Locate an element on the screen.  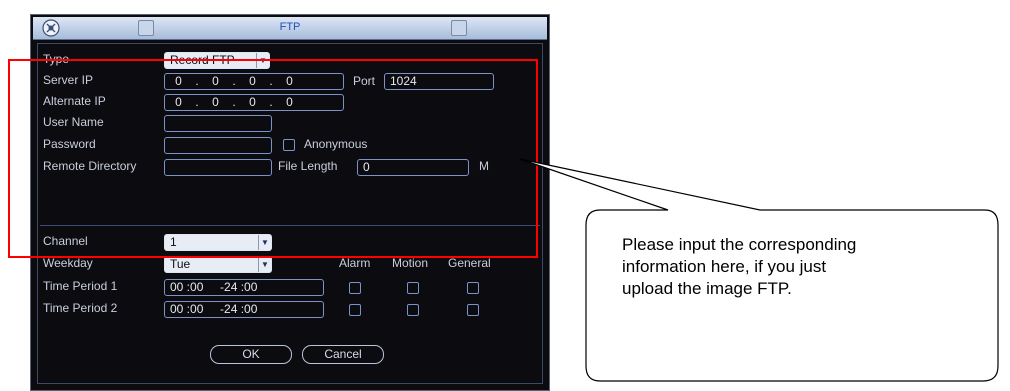
callout-line: information here, if you just is located at coordinates (724, 266).